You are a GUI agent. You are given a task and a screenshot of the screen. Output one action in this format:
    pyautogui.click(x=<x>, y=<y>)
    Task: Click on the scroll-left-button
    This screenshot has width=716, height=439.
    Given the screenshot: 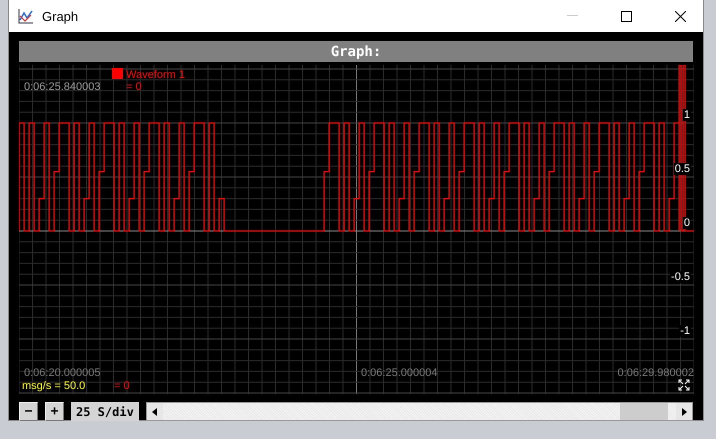 What is the action you would take?
    pyautogui.click(x=154, y=411)
    